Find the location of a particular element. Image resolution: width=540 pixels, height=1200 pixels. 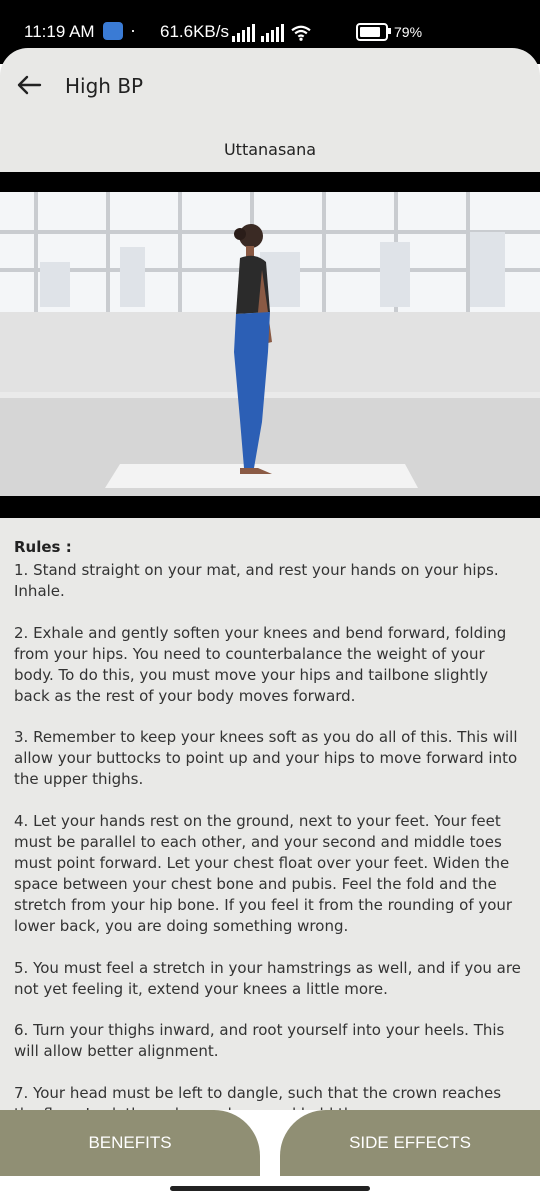

signal-icons is located at coordinates (272, 31).